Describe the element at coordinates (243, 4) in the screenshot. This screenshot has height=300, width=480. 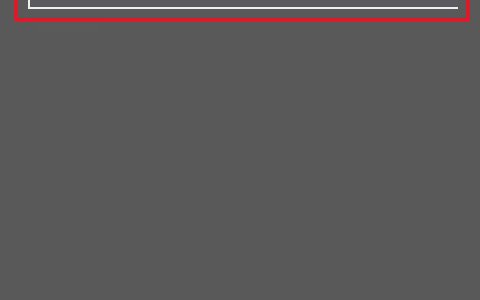
I see `search-input` at that location.